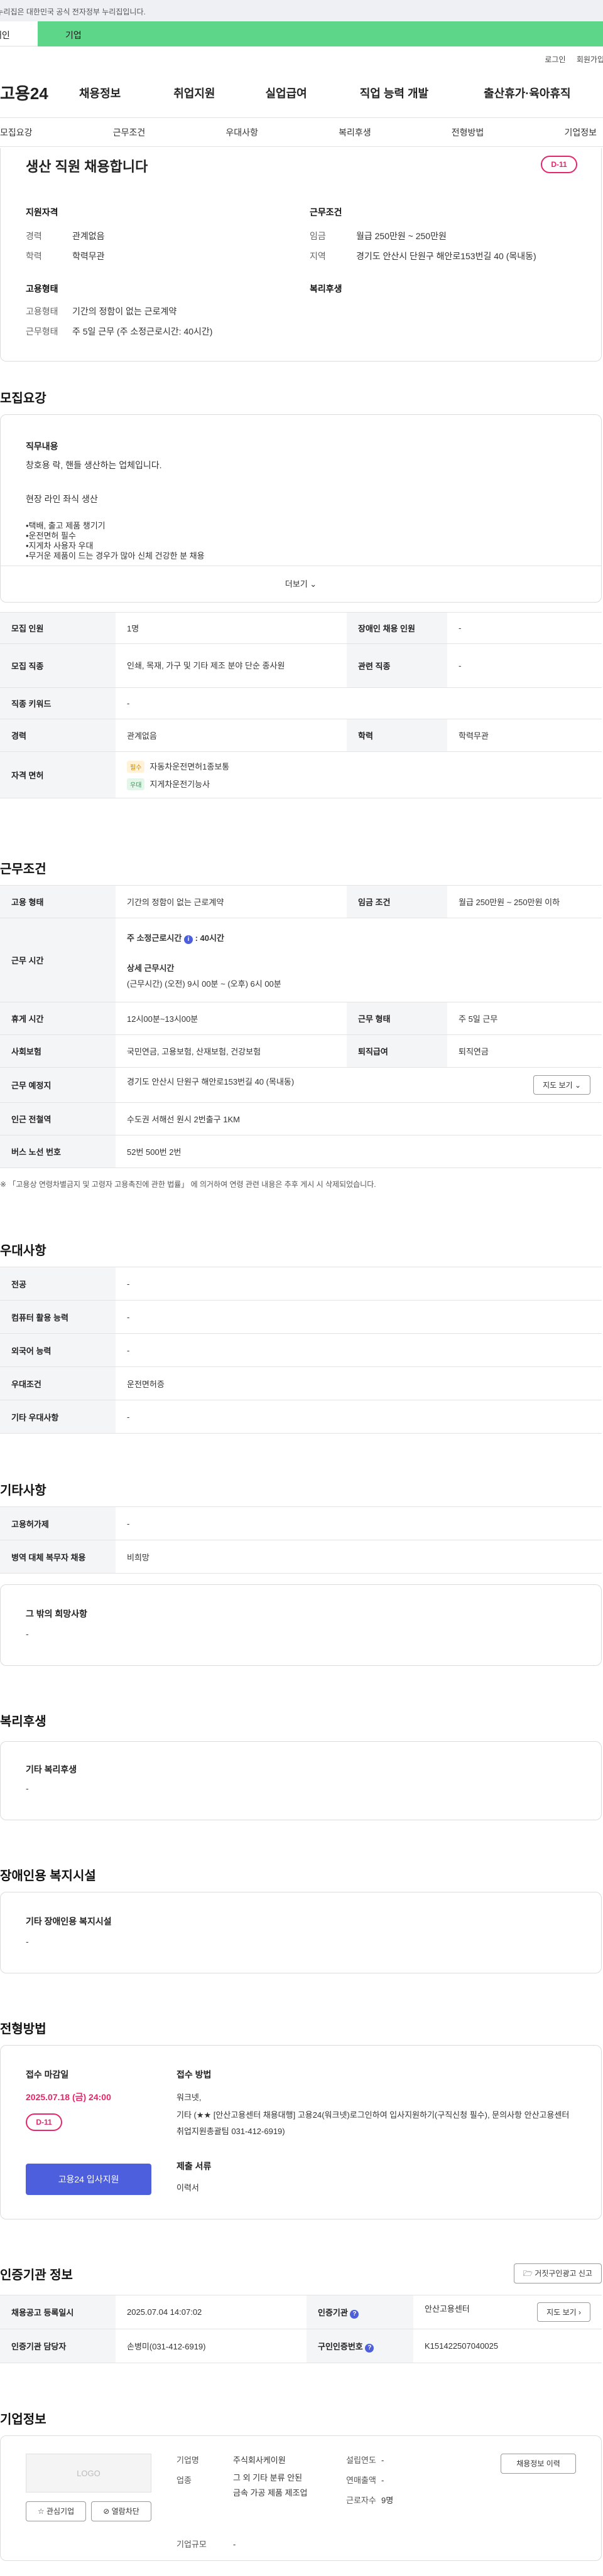 The image size is (603, 2576). Describe the element at coordinates (555, 59) in the screenshot. I see `login-link: 로그인` at that location.